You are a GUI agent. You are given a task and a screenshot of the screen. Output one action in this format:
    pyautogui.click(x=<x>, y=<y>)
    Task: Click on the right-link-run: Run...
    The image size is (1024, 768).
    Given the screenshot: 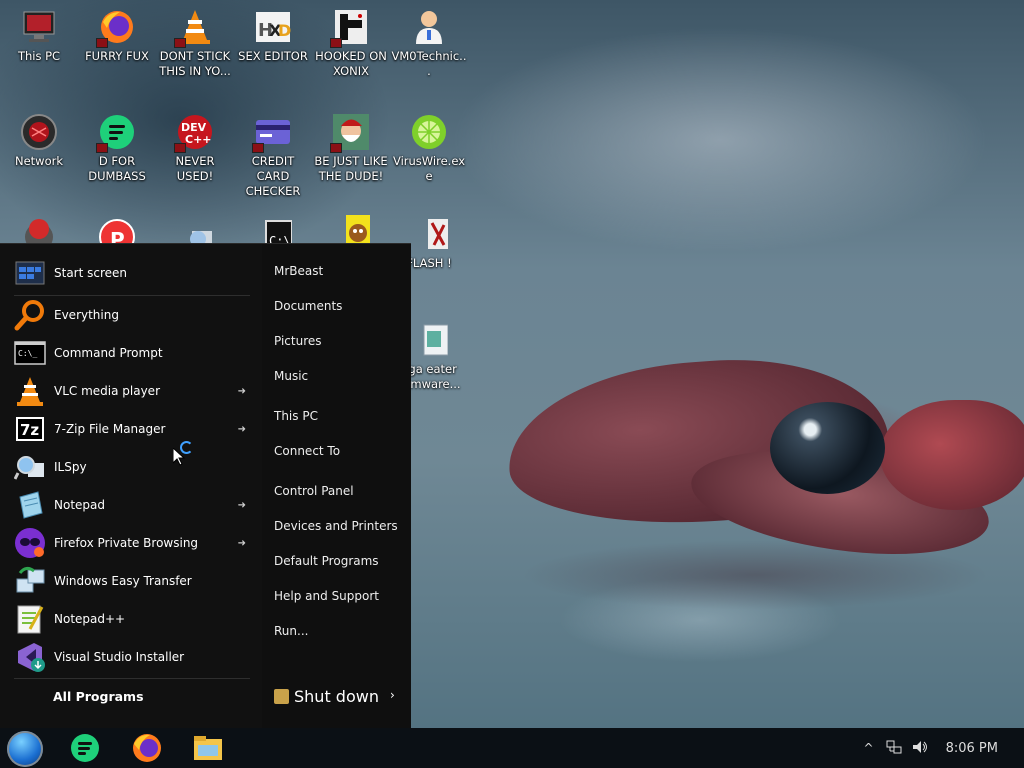 What is the action you would take?
    pyautogui.click(x=291, y=631)
    